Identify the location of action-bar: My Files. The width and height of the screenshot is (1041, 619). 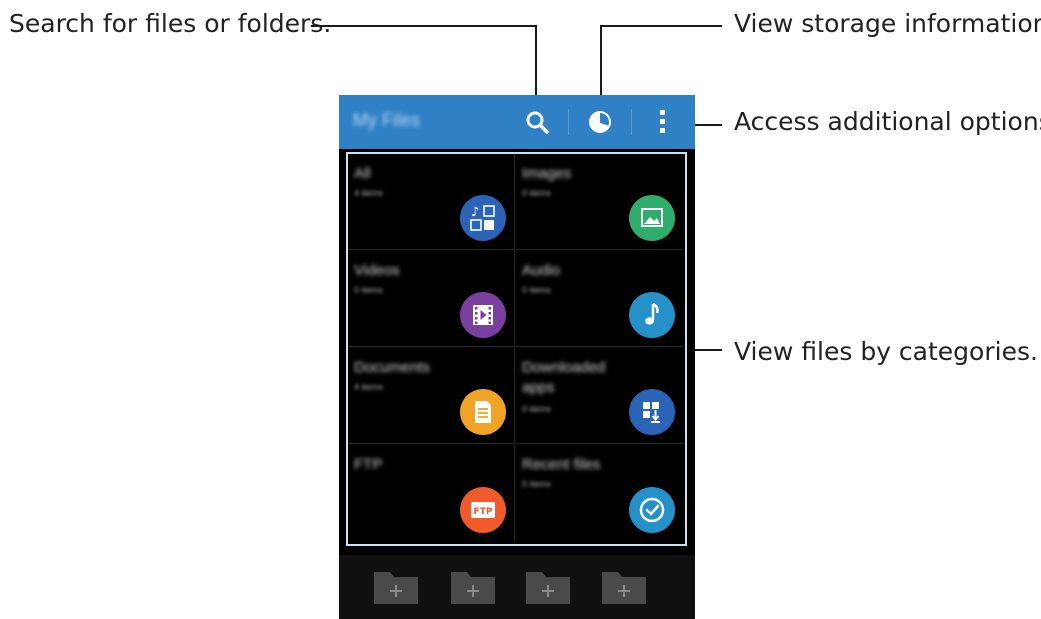
(517, 122).